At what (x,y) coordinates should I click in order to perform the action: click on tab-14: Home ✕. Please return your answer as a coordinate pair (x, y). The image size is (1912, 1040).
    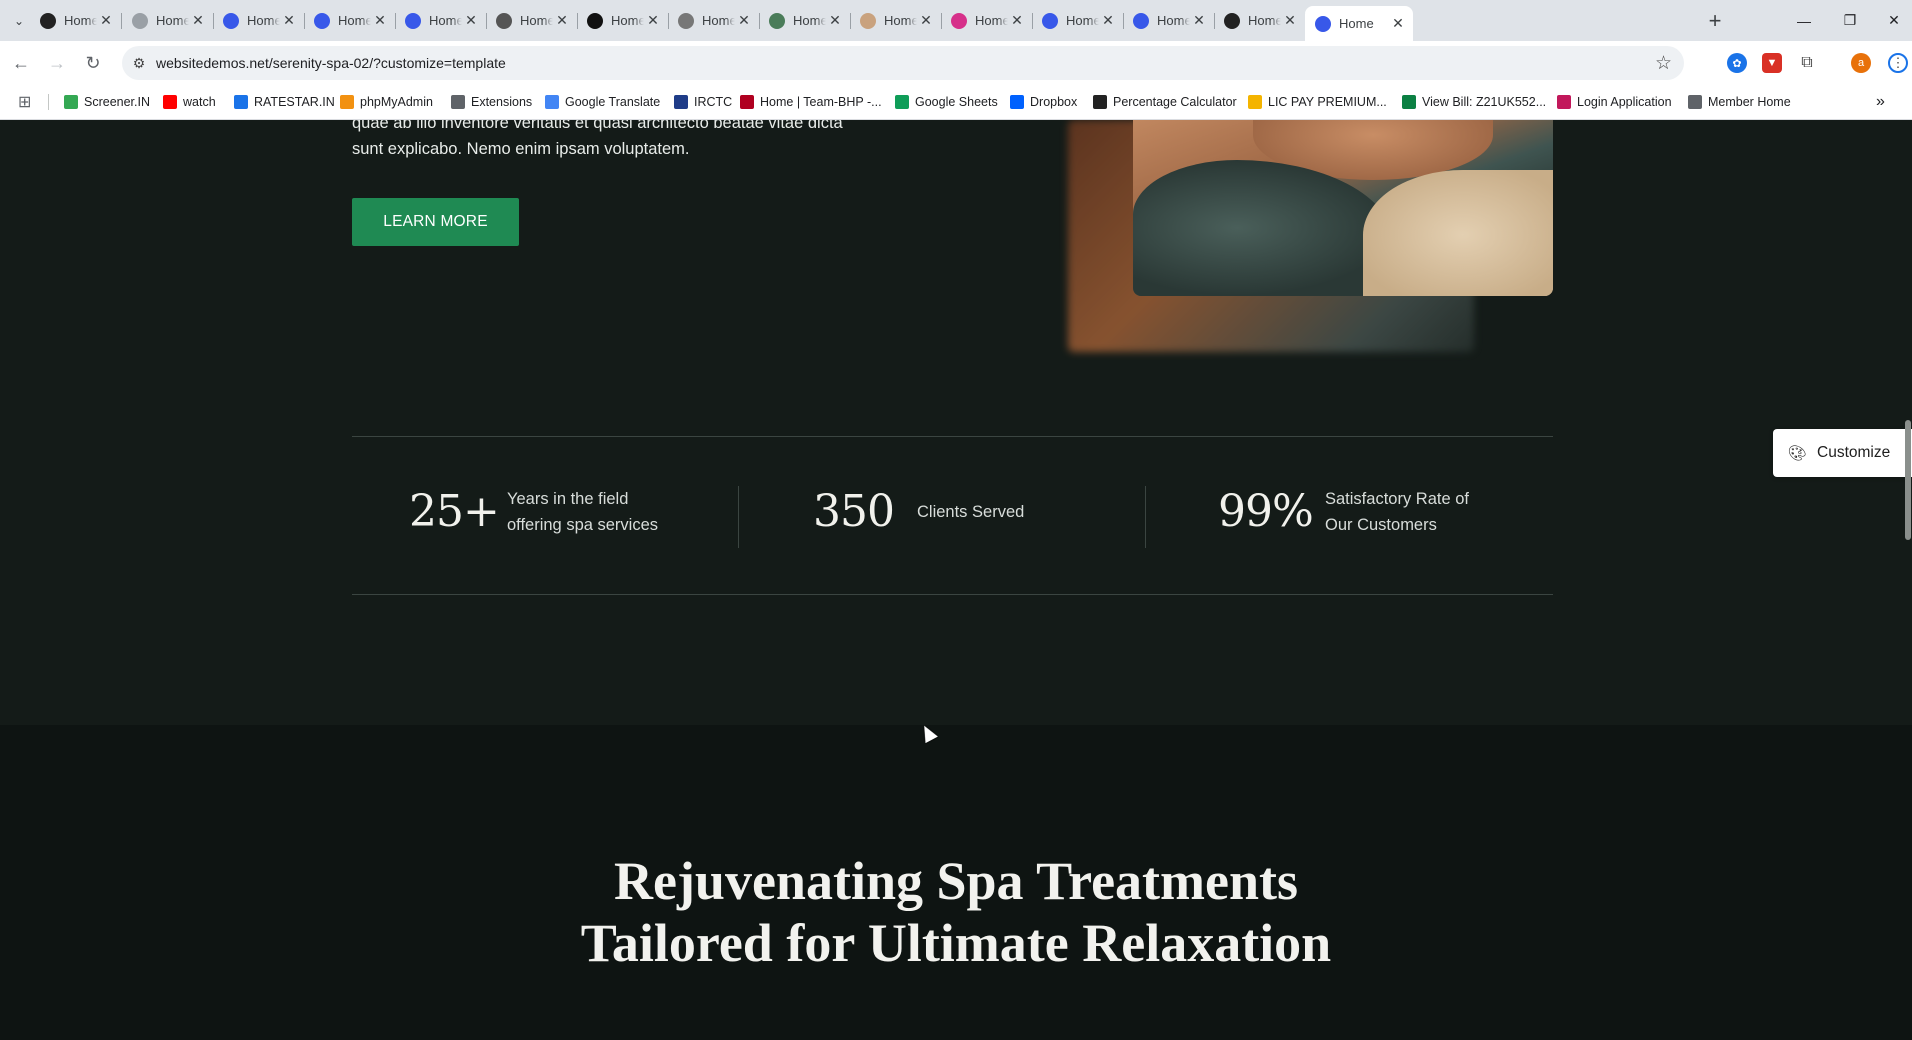
    Looking at the image, I should click on (1260, 20).